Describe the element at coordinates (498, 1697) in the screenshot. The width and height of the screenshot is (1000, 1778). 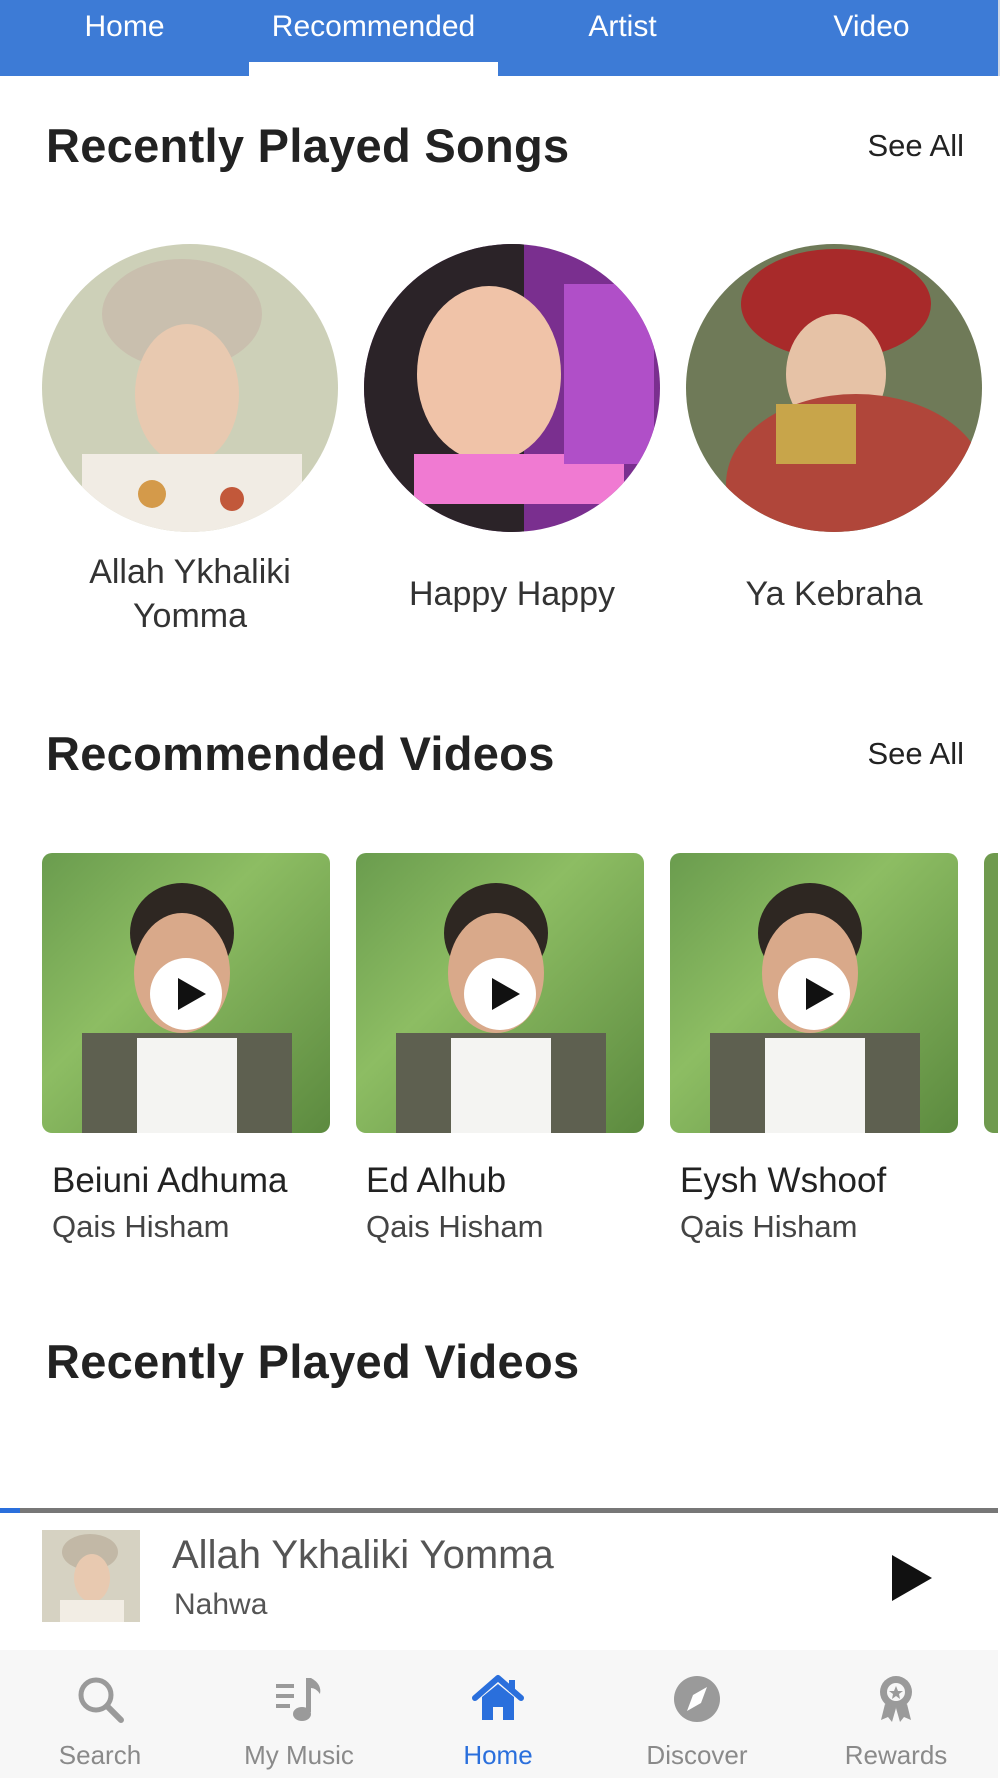
I see `home-icon` at that location.